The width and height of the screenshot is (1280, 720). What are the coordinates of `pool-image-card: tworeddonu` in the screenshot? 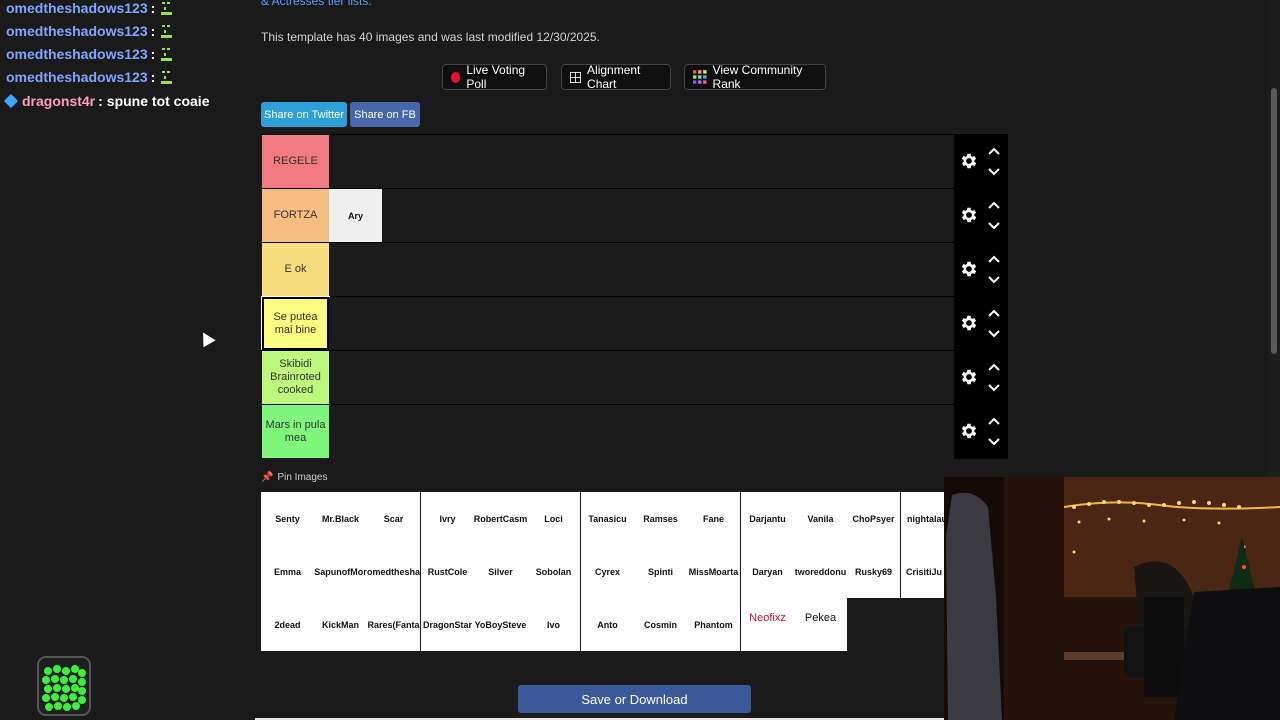 It's located at (820, 571).